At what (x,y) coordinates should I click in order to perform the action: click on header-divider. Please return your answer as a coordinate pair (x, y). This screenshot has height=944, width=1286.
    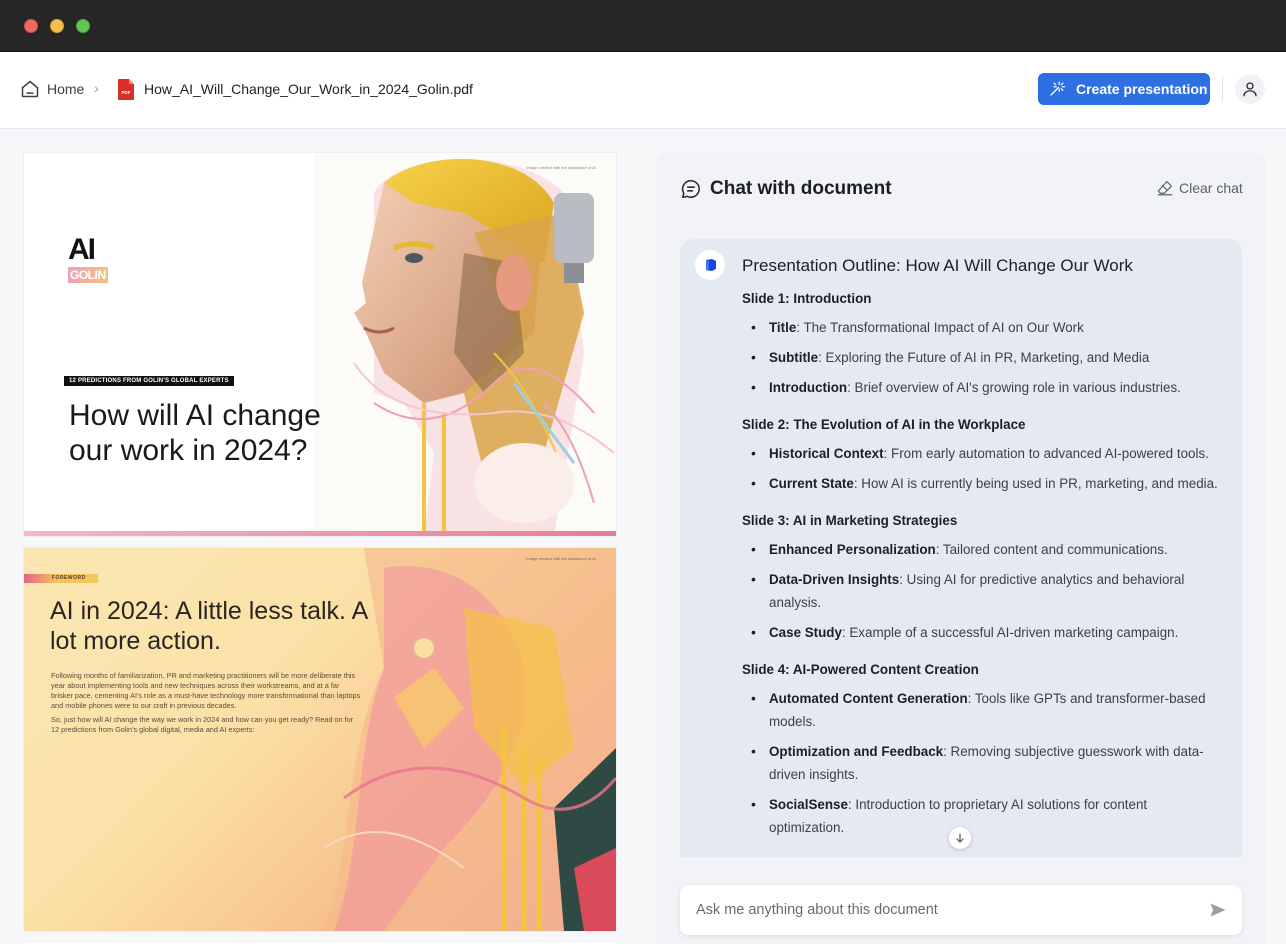
    Looking at the image, I should click on (1222, 89).